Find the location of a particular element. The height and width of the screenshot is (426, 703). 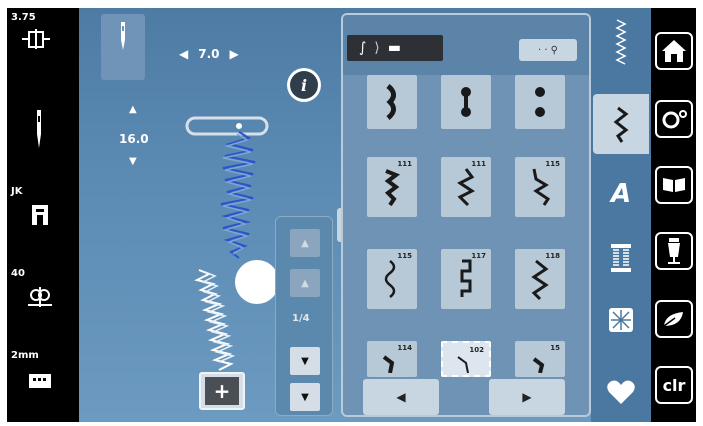

tutorial-book-icon is located at coordinates (674, 185).